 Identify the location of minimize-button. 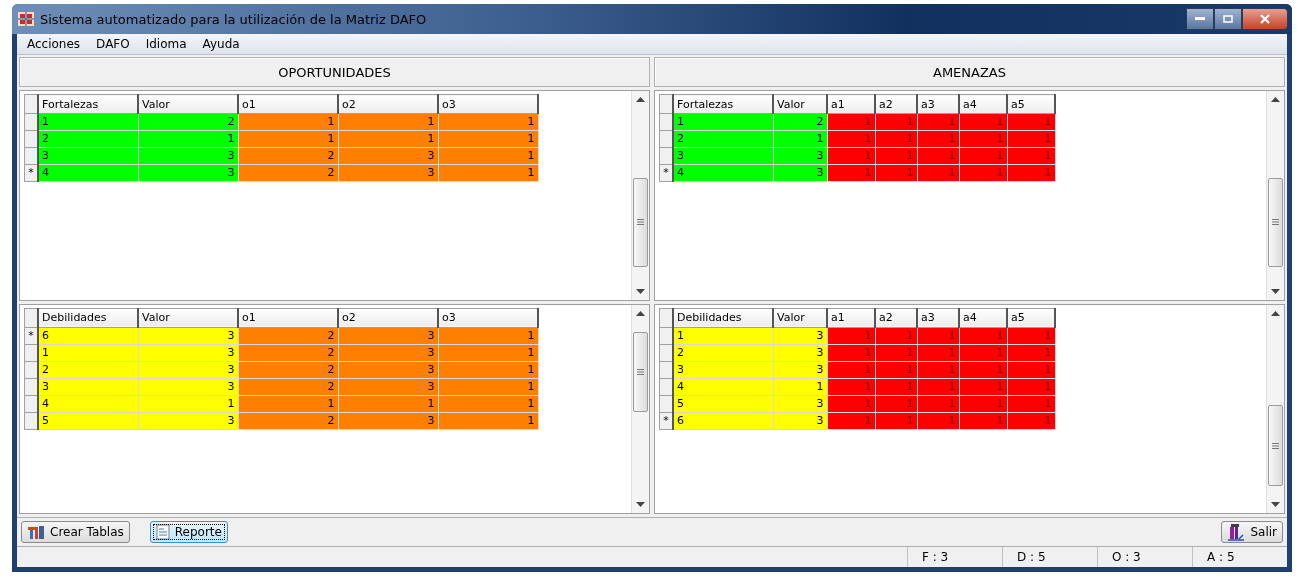
(1200, 19).